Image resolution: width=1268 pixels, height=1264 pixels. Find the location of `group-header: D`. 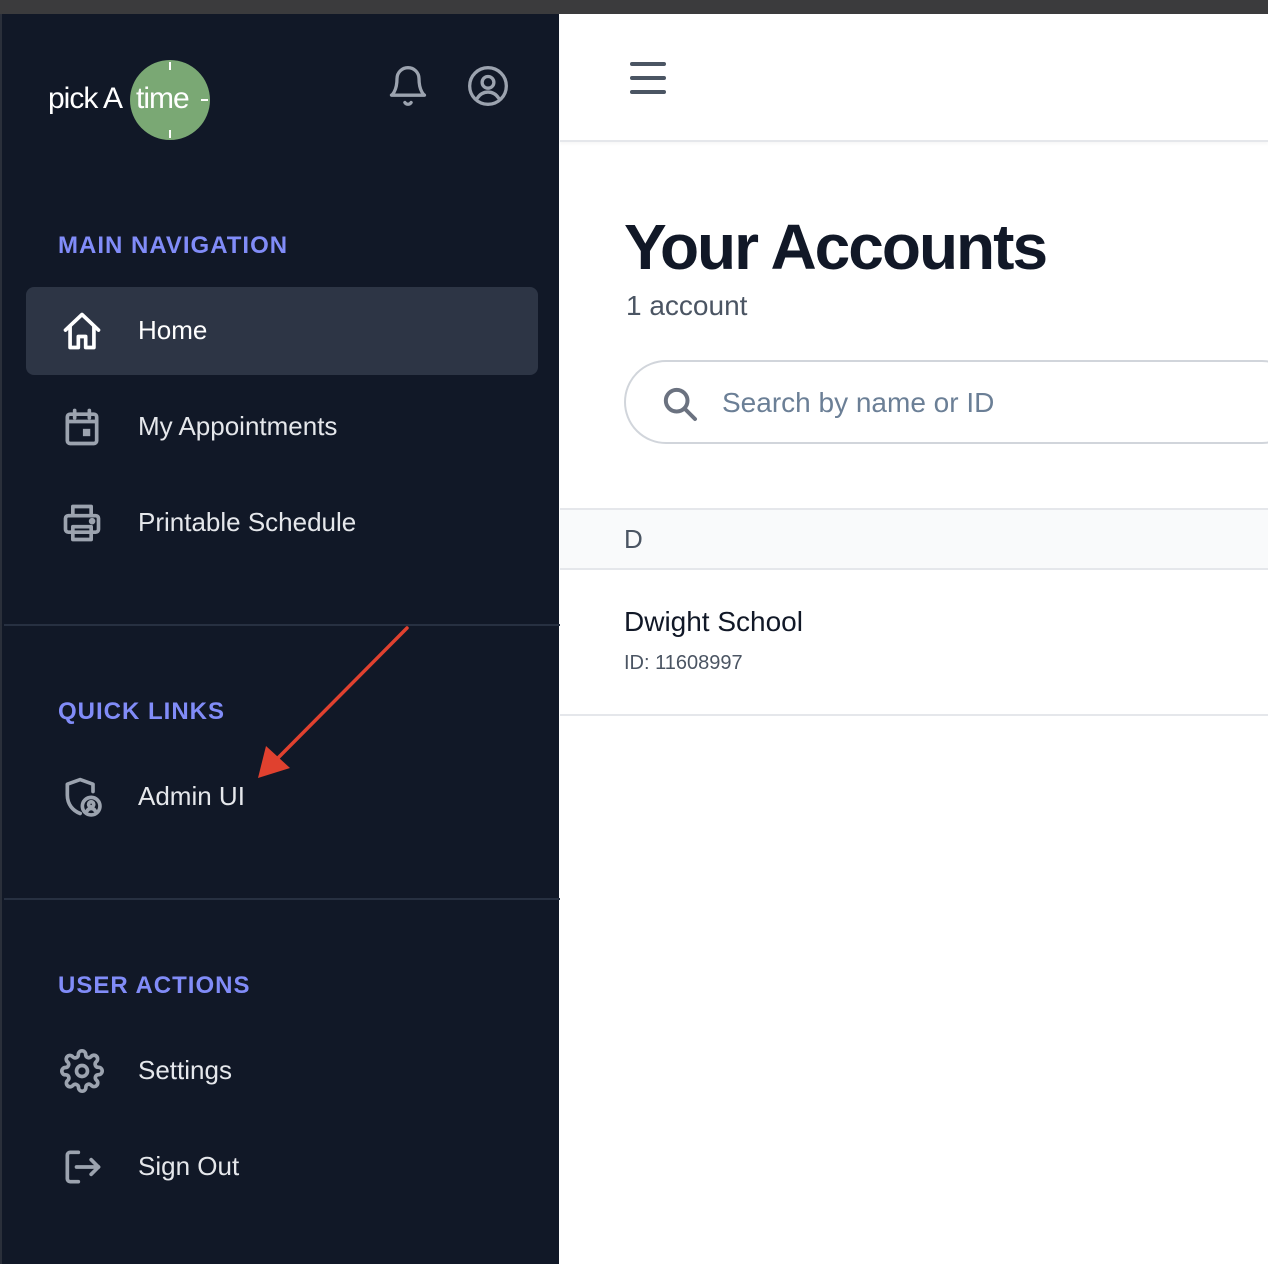

group-header: D is located at coordinates (914, 539).